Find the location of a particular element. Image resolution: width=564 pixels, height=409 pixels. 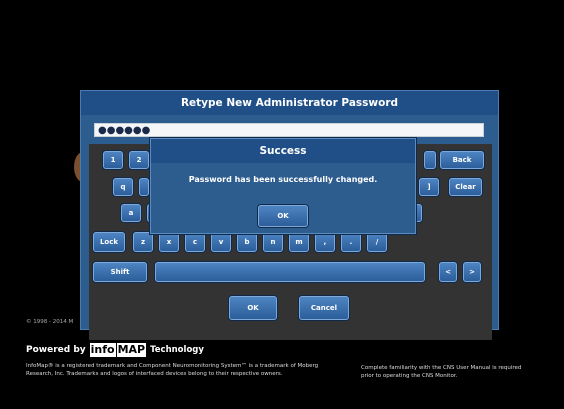

infomap-logo: info MAP is located at coordinates (118, 350).